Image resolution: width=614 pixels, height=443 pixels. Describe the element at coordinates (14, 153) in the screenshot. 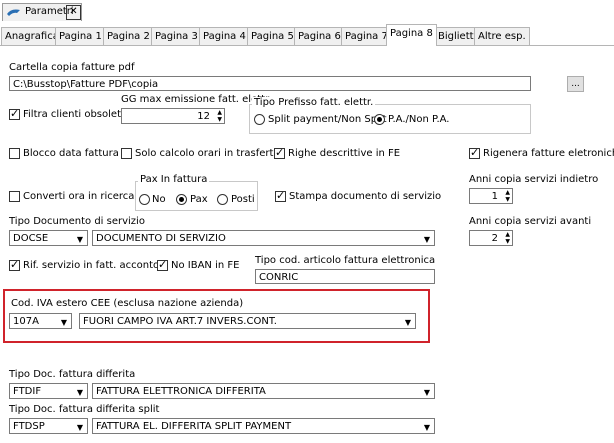

I see `blocco-data-checkbox` at that location.